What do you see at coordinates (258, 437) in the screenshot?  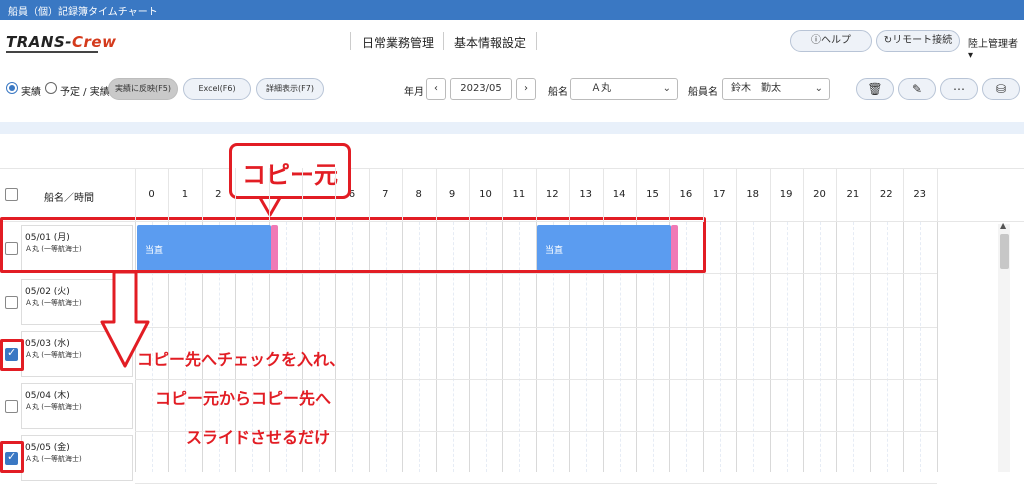 I see `instruction-line-3: スライドさせるだけ` at bounding box center [258, 437].